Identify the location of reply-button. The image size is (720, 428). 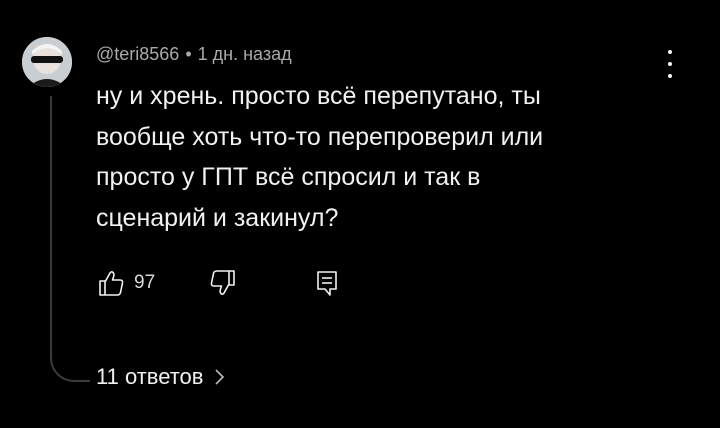
(327, 285).